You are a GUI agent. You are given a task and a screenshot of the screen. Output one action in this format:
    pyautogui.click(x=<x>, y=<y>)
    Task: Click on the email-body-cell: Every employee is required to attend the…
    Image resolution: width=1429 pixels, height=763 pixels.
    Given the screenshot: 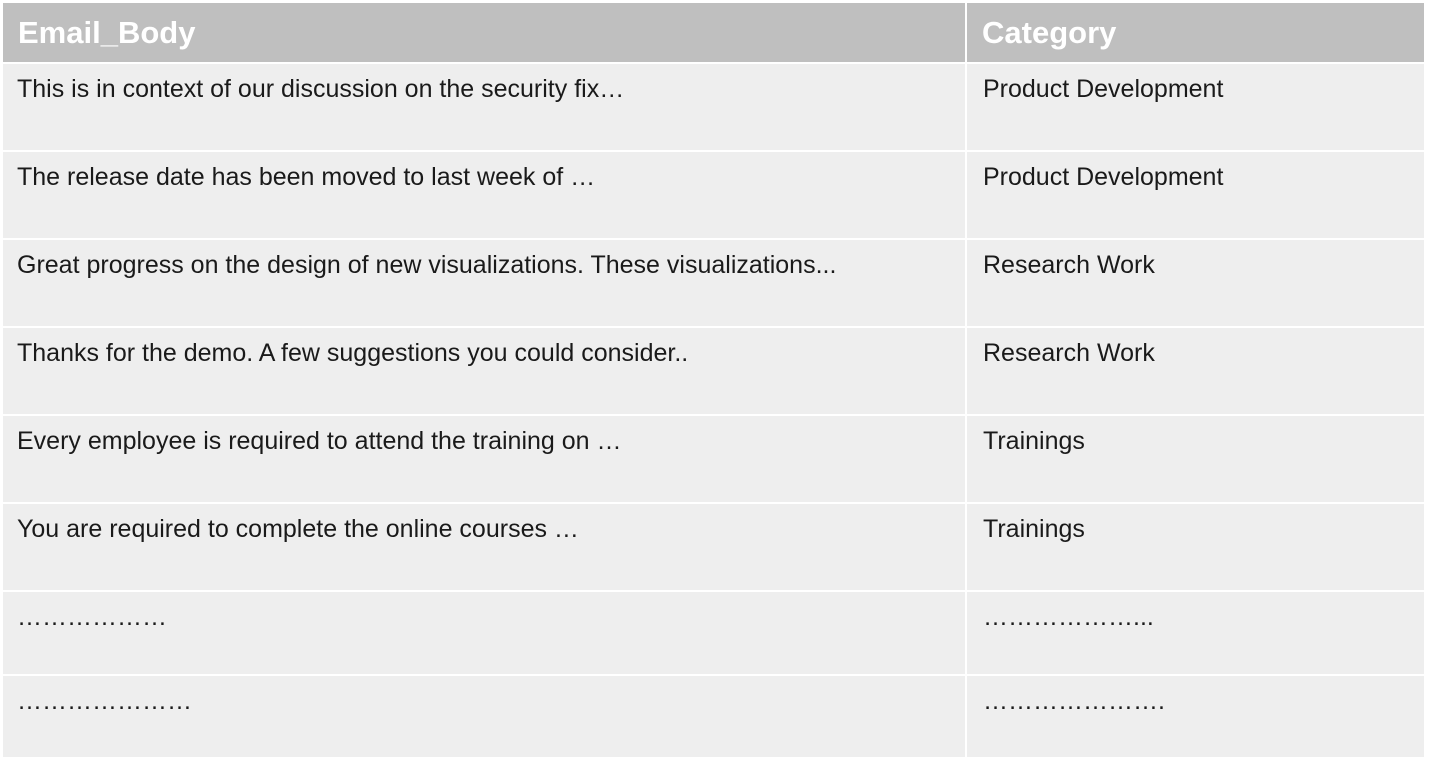 What is the action you would take?
    pyautogui.click(x=484, y=459)
    